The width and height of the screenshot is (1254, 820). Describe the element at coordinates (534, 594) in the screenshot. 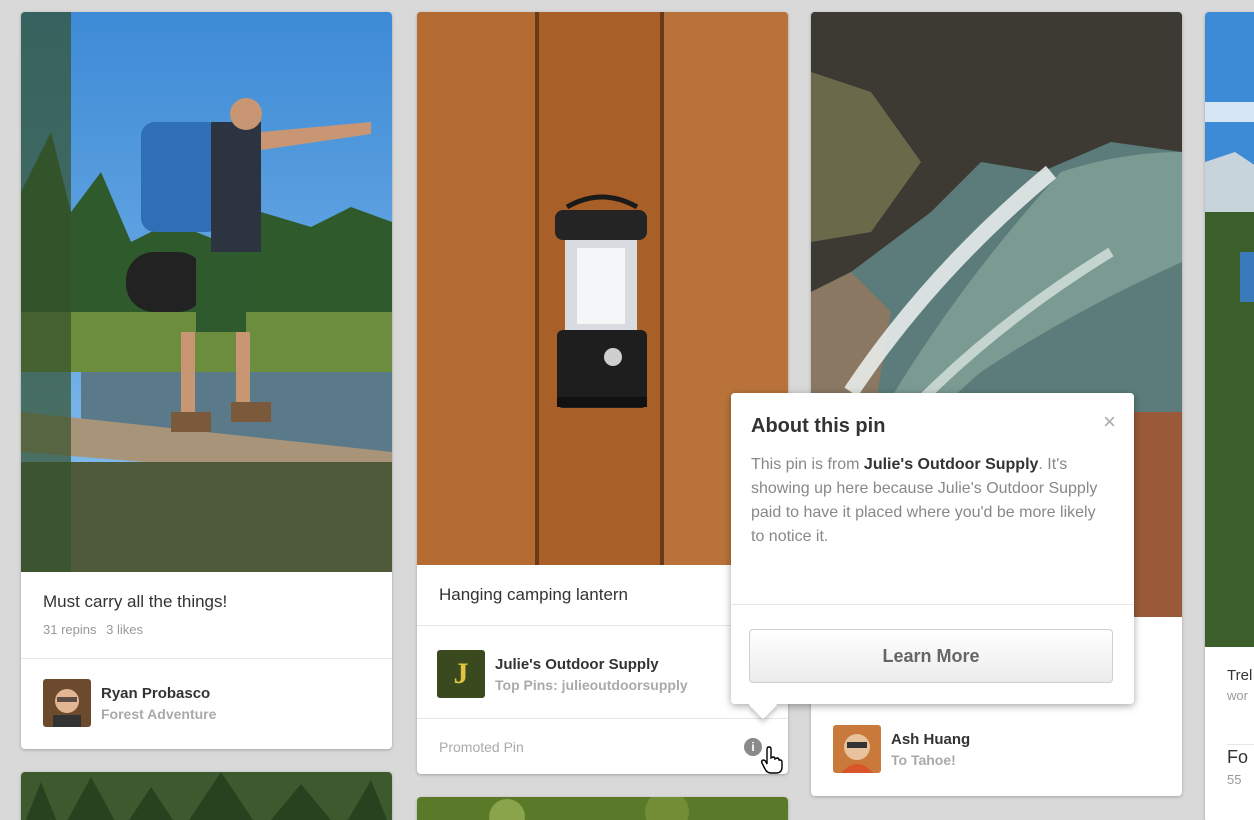

I see `pin-title: Hanging camping lantern` at that location.